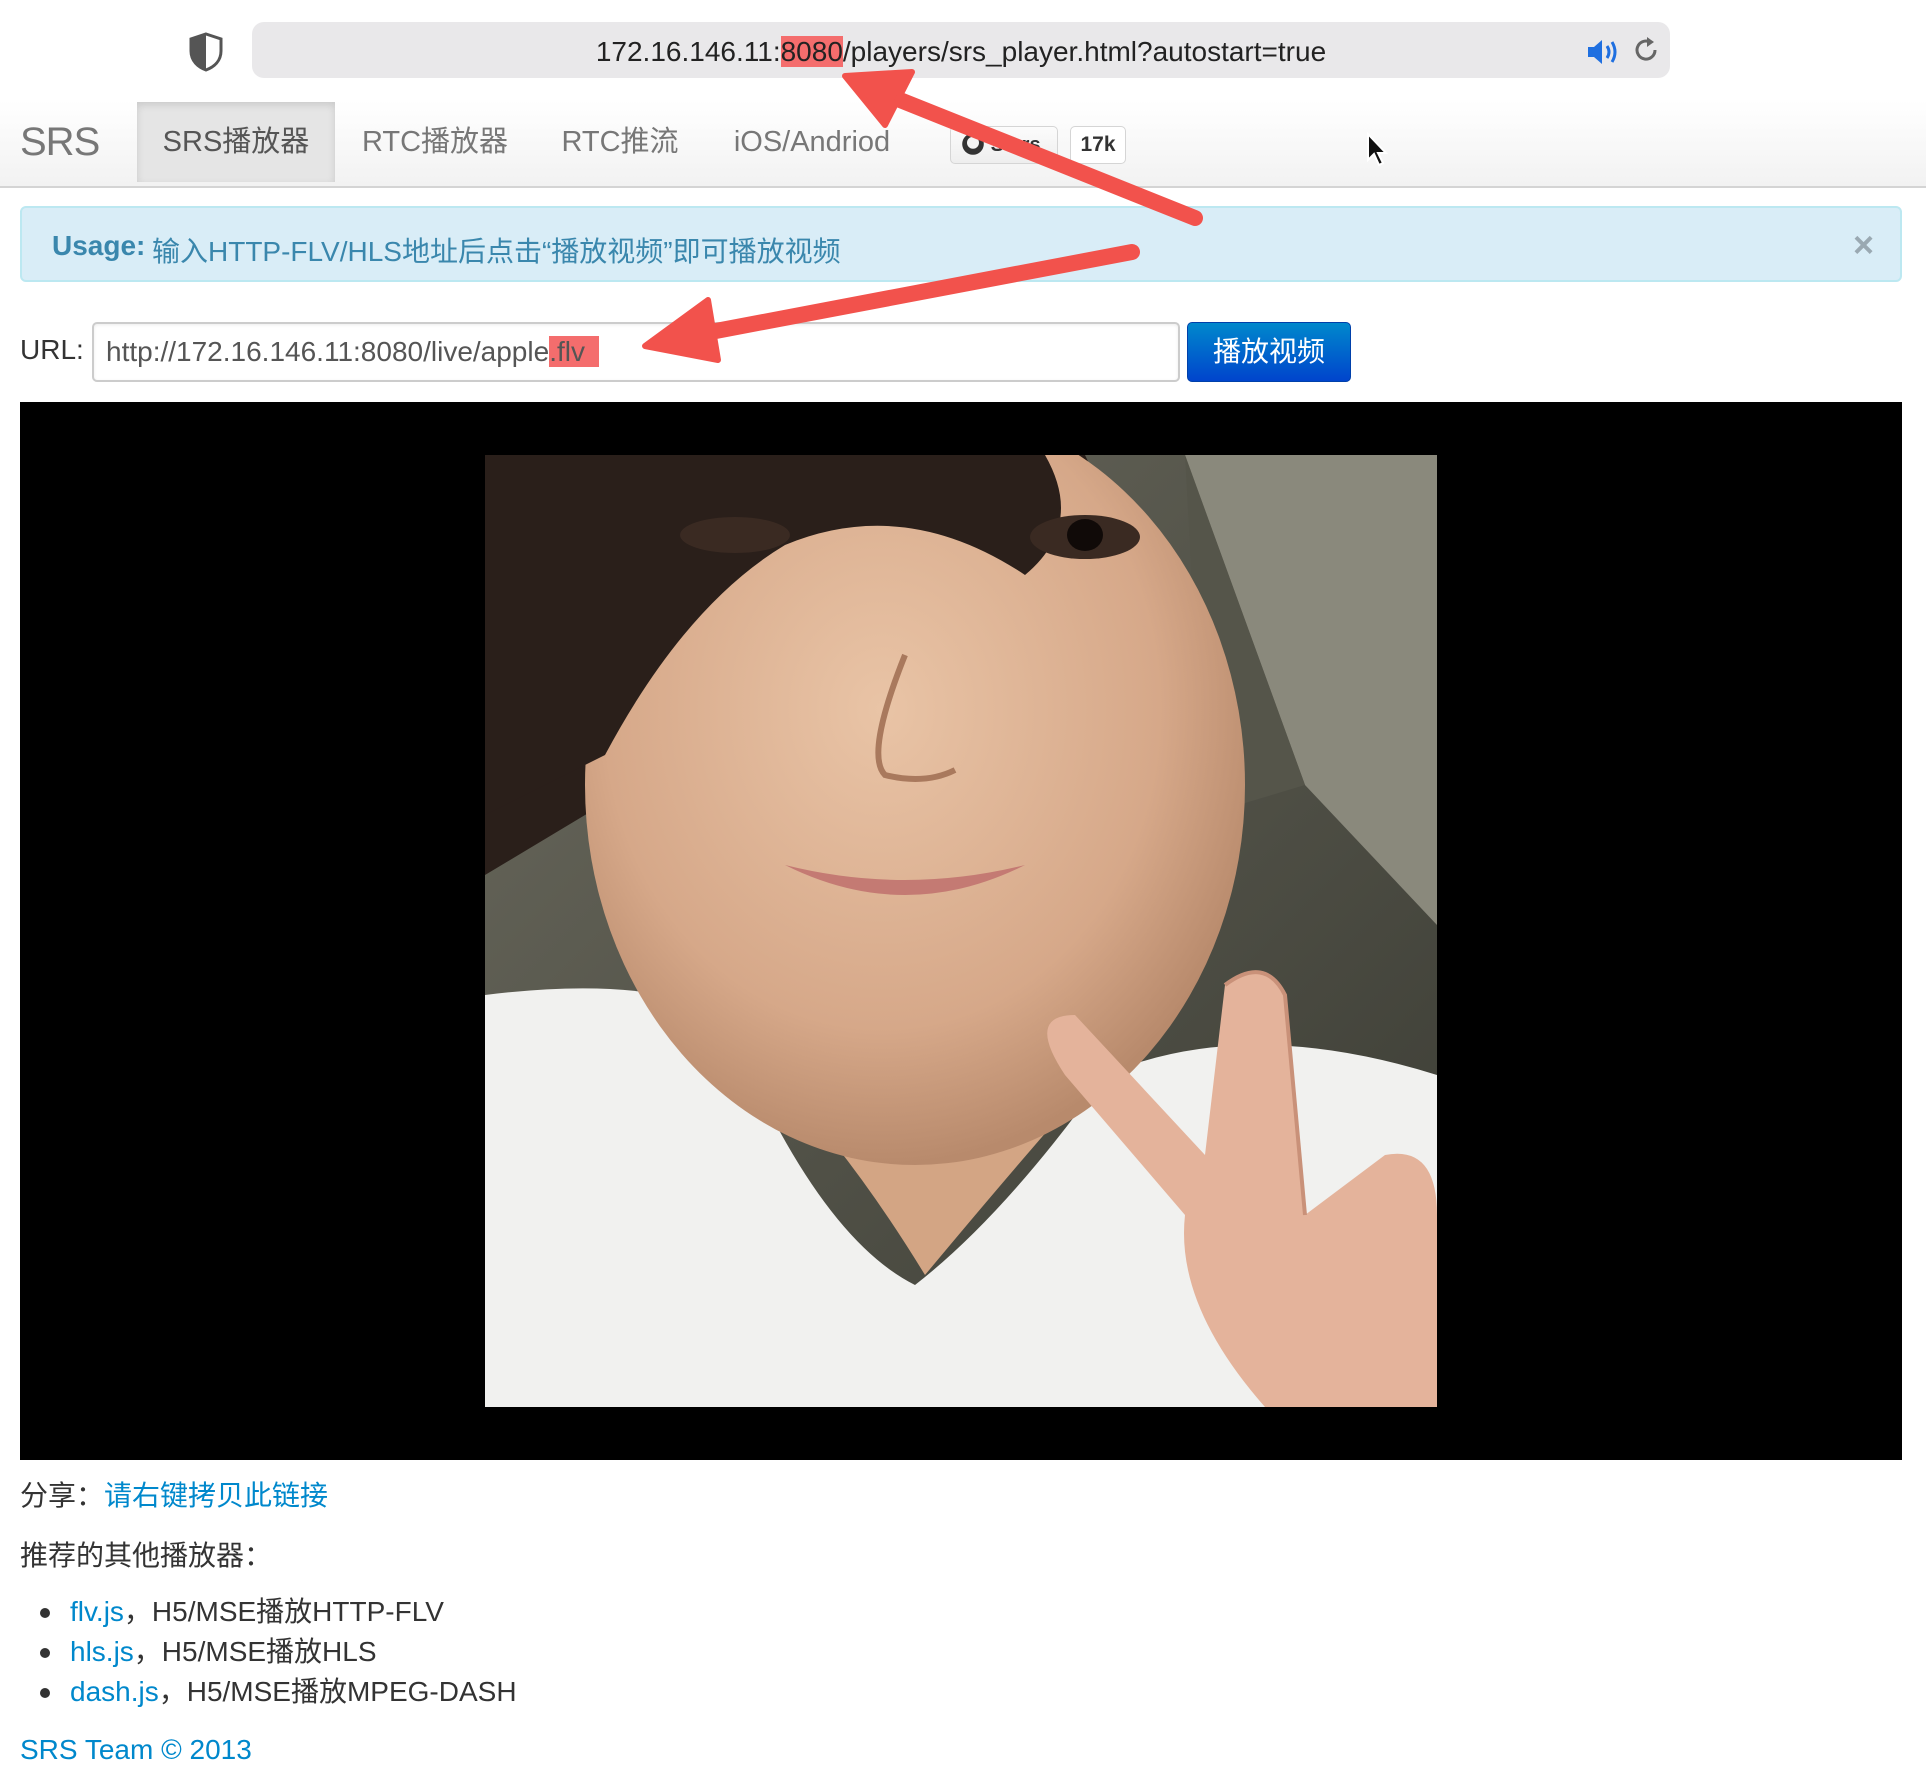 The height and width of the screenshot is (1772, 1926). What do you see at coordinates (1015, 145) in the screenshot?
I see `github-stars-label: Stars` at bounding box center [1015, 145].